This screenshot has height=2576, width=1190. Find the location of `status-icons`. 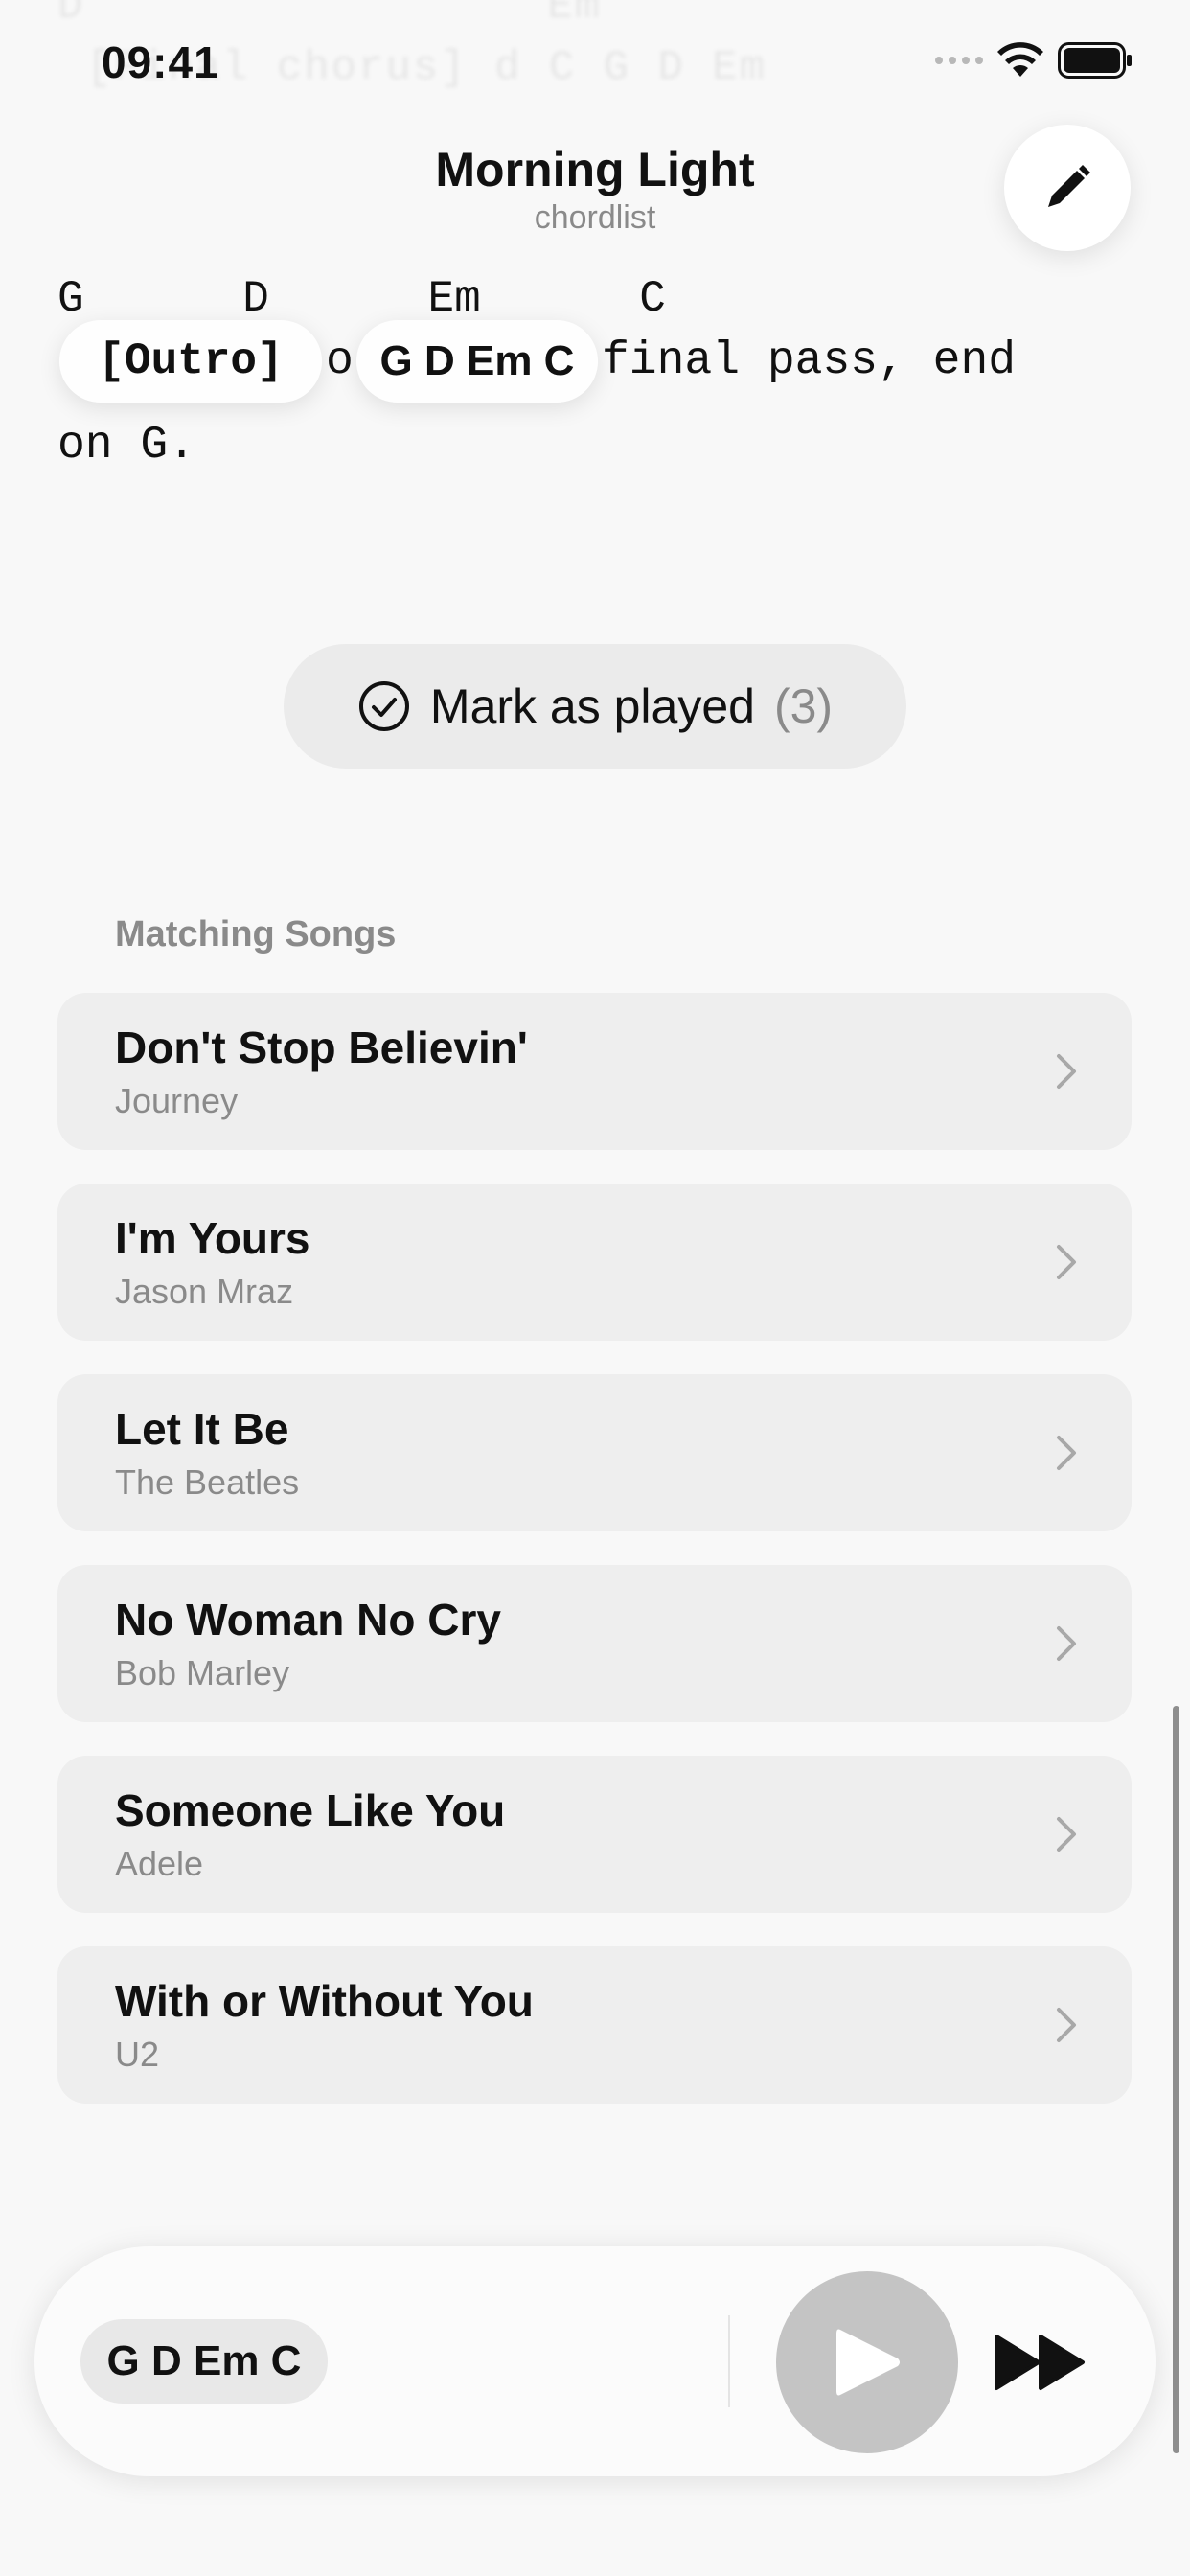

status-icons is located at coordinates (1034, 60).